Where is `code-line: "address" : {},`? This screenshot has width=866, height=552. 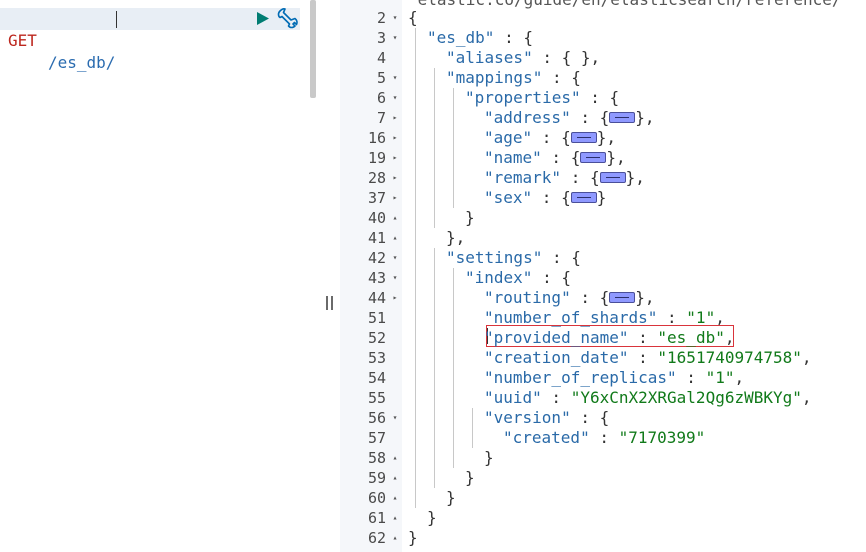 code-line: "address" : {}, is located at coordinates (569, 118).